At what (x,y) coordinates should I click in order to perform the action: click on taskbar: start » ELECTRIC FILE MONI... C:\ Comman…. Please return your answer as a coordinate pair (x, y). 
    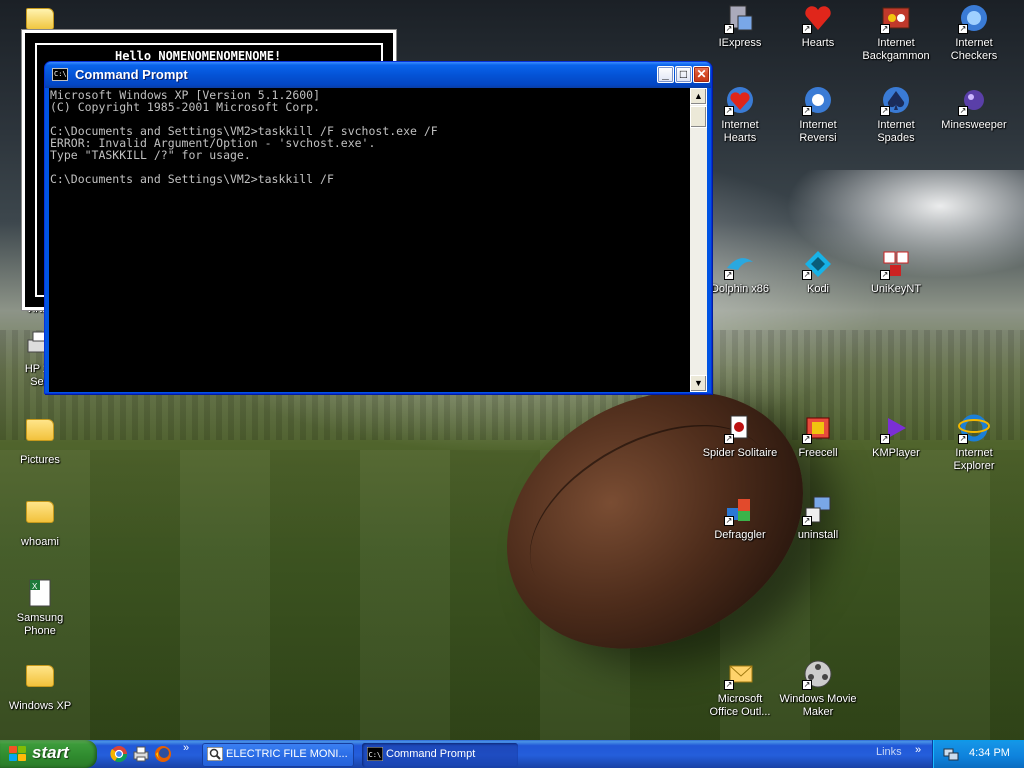
    Looking at the image, I should click on (512, 754).